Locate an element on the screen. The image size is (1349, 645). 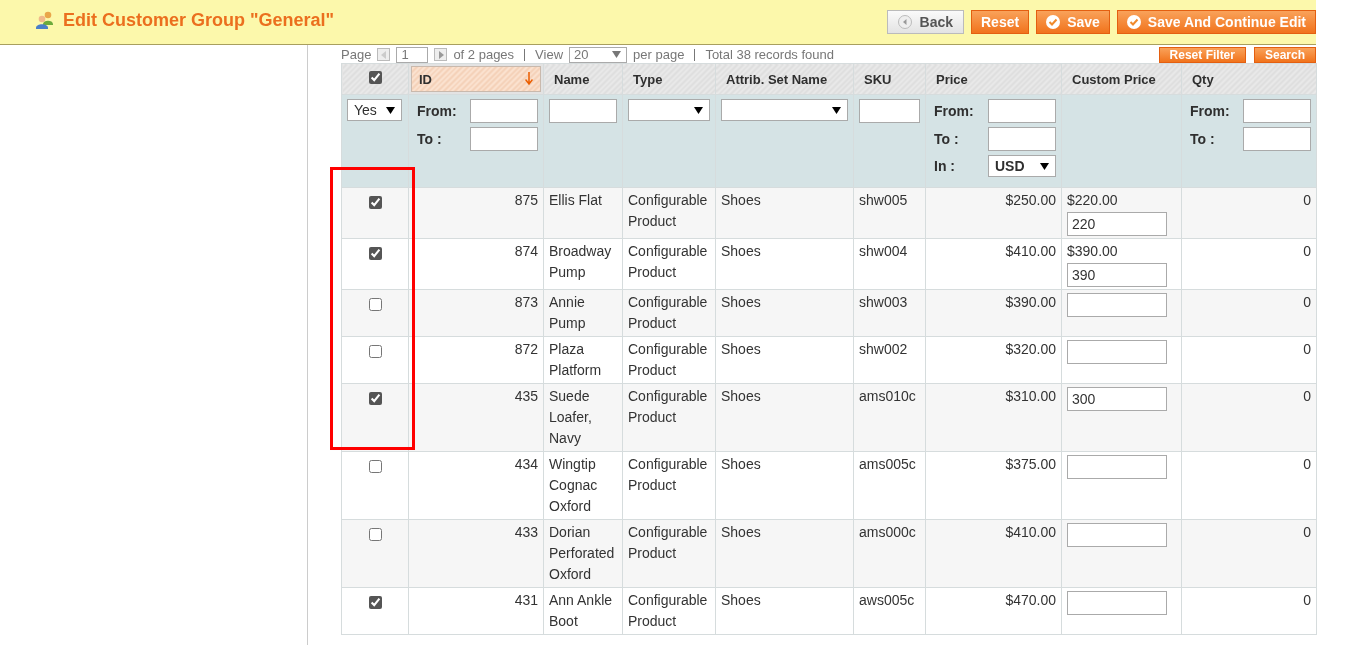
table-cell: aws005c is located at coordinates (887, 600).